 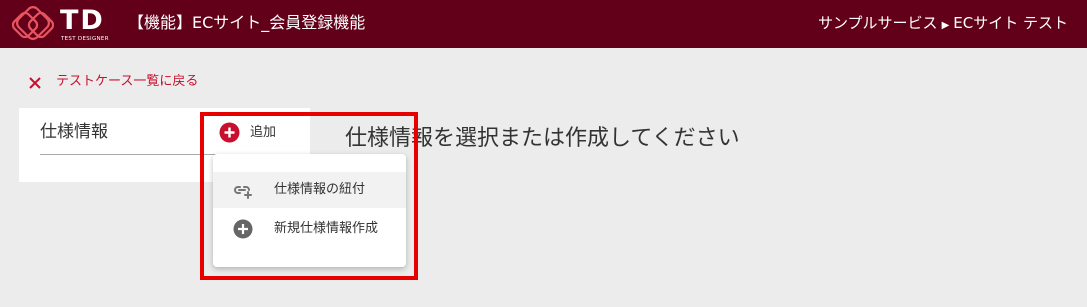 What do you see at coordinates (74, 132) in the screenshot?
I see `spec-panel-title: 仕様情報` at bounding box center [74, 132].